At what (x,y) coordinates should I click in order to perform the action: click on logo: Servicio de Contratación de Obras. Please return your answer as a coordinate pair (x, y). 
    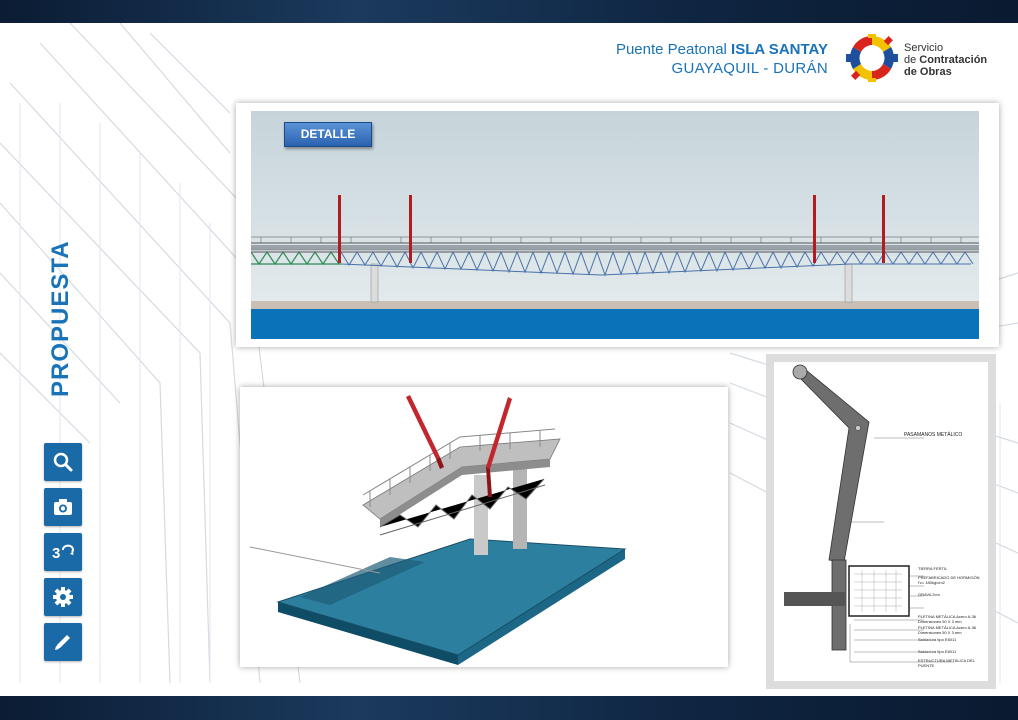
    Looking at the image, I should click on (926, 58).